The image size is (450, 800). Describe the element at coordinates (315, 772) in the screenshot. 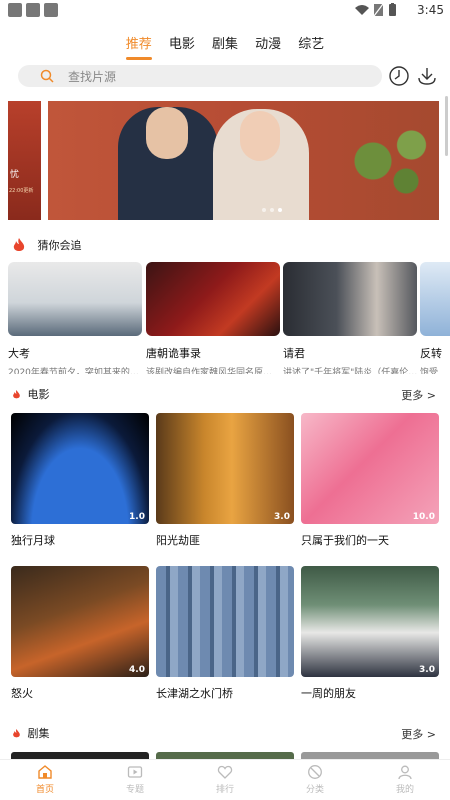

I see `category-icon` at that location.